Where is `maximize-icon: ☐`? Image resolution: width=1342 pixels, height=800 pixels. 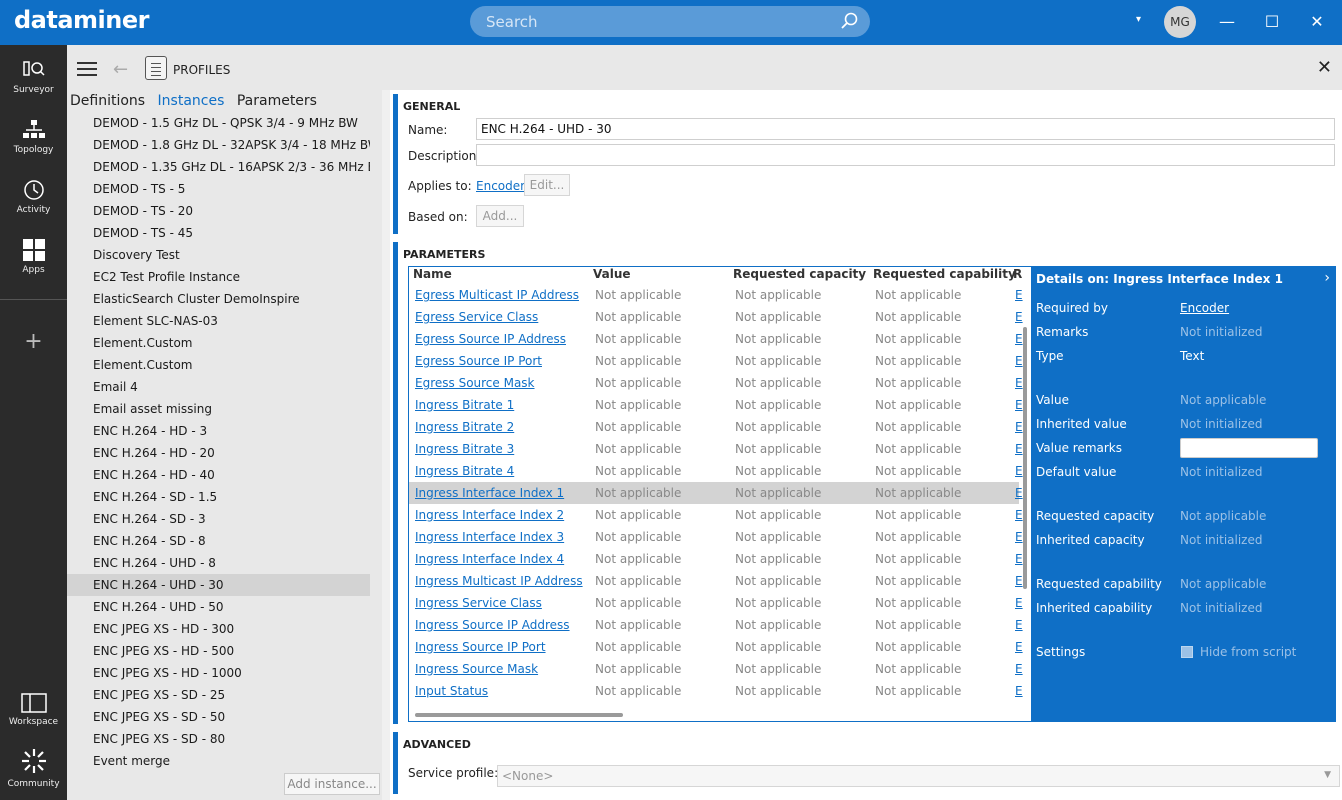
maximize-icon: ☐ is located at coordinates (1272, 22).